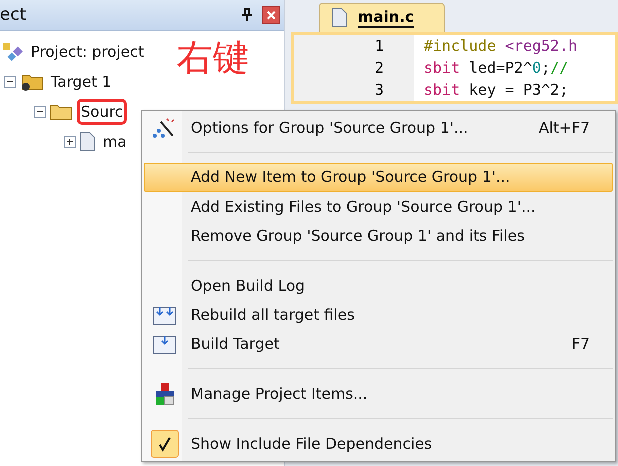 Image resolution: width=618 pixels, height=466 pixels. I want to click on blocks-icon, so click(165, 394).